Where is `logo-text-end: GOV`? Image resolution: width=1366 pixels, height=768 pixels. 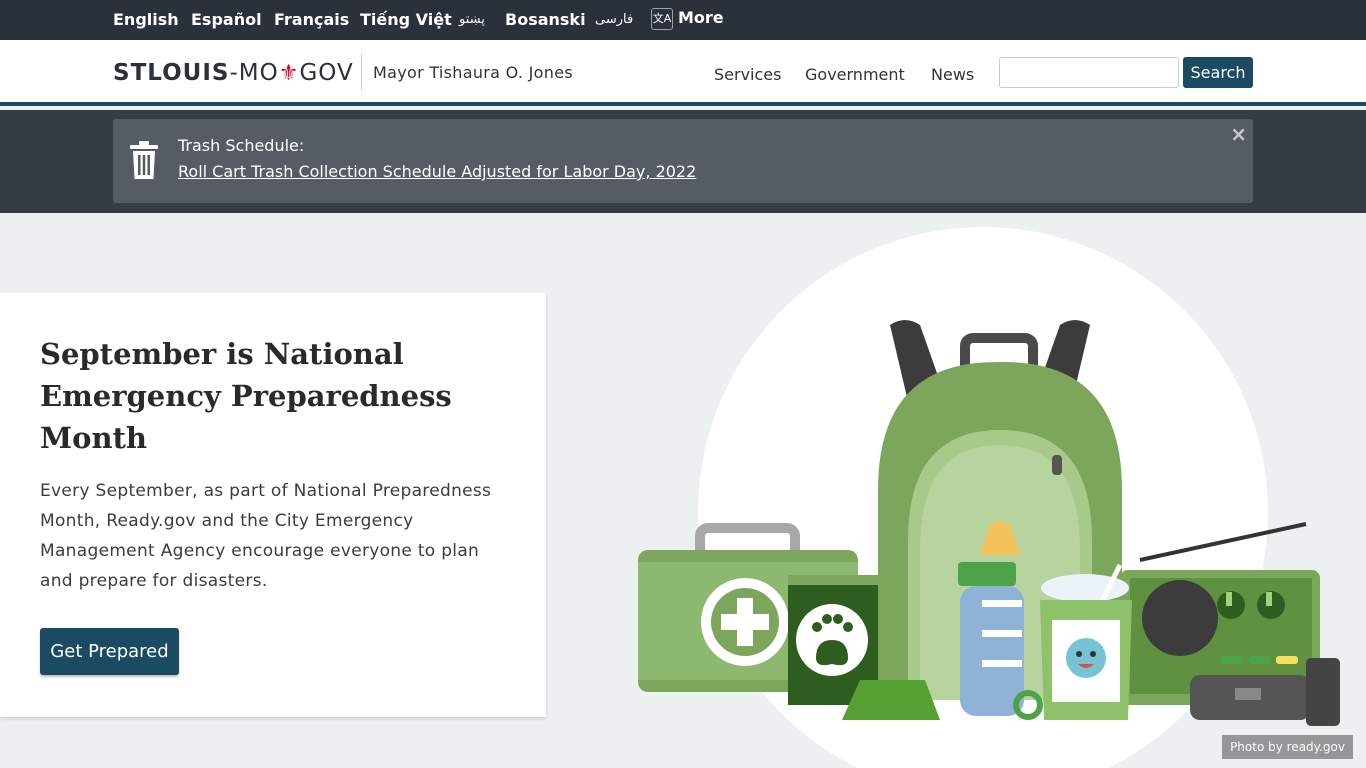 logo-text-end: GOV is located at coordinates (326, 73).